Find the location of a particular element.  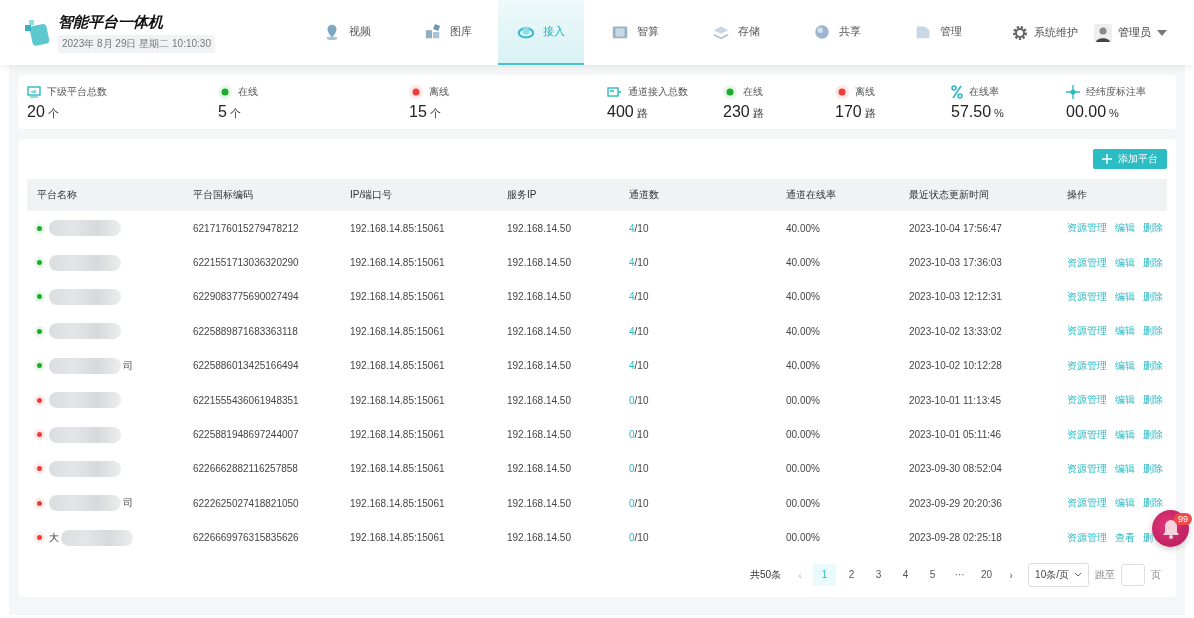

nav-tab: 管理 is located at coordinates (937, 32).